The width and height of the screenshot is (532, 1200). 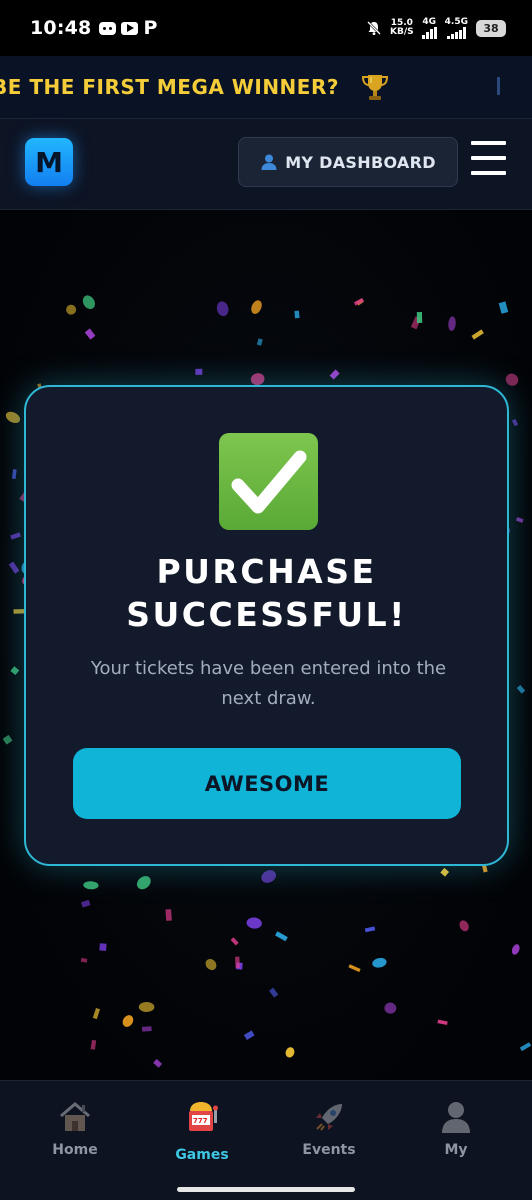 I want to click on status-system-icons: 15.0 KB/S 4G 4.5G 38, so click(x=436, y=27).